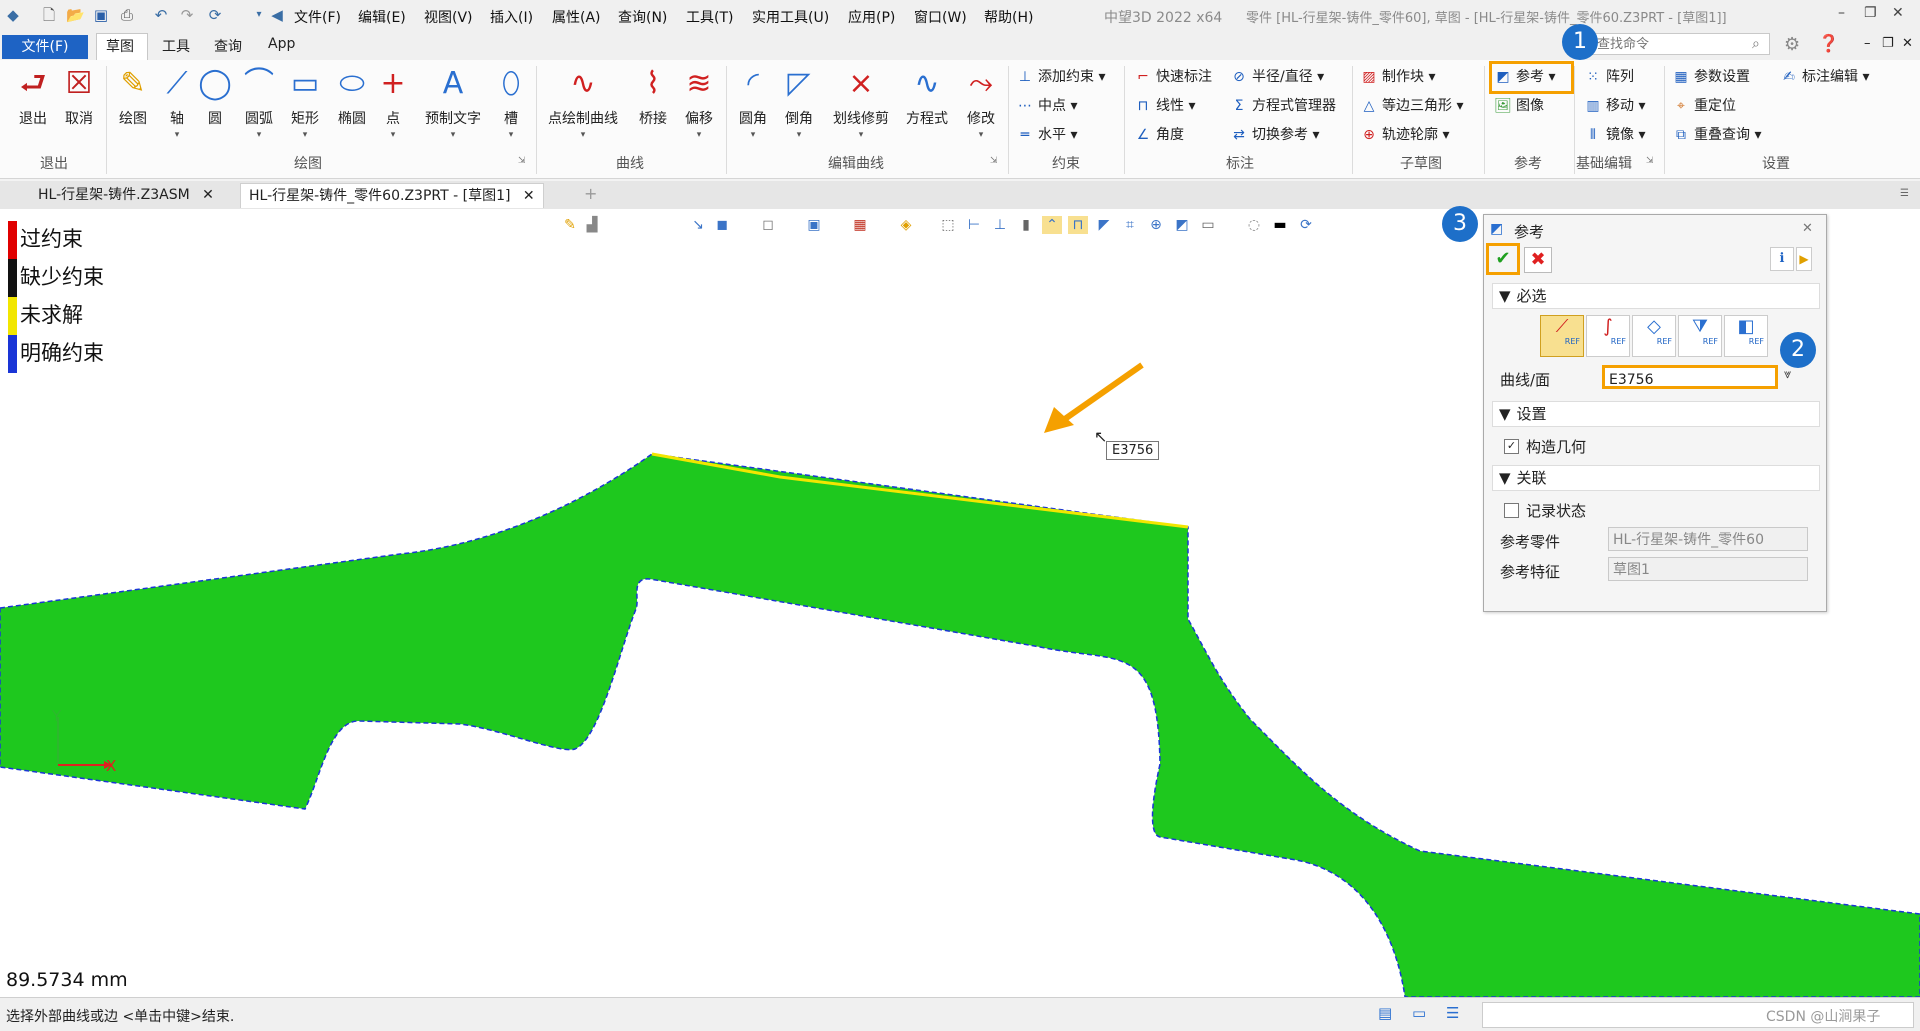 This screenshot has width=1920, height=1031. What do you see at coordinates (1104, 225) in the screenshot?
I see `snap-tangent-icon: ◤` at bounding box center [1104, 225].